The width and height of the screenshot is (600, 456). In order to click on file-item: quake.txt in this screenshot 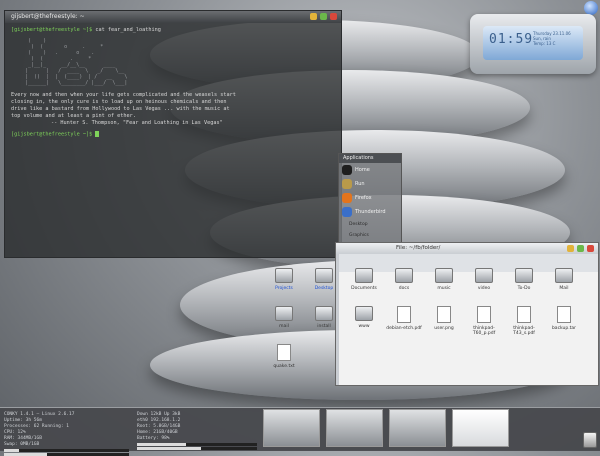, I will do `click(284, 356)`.